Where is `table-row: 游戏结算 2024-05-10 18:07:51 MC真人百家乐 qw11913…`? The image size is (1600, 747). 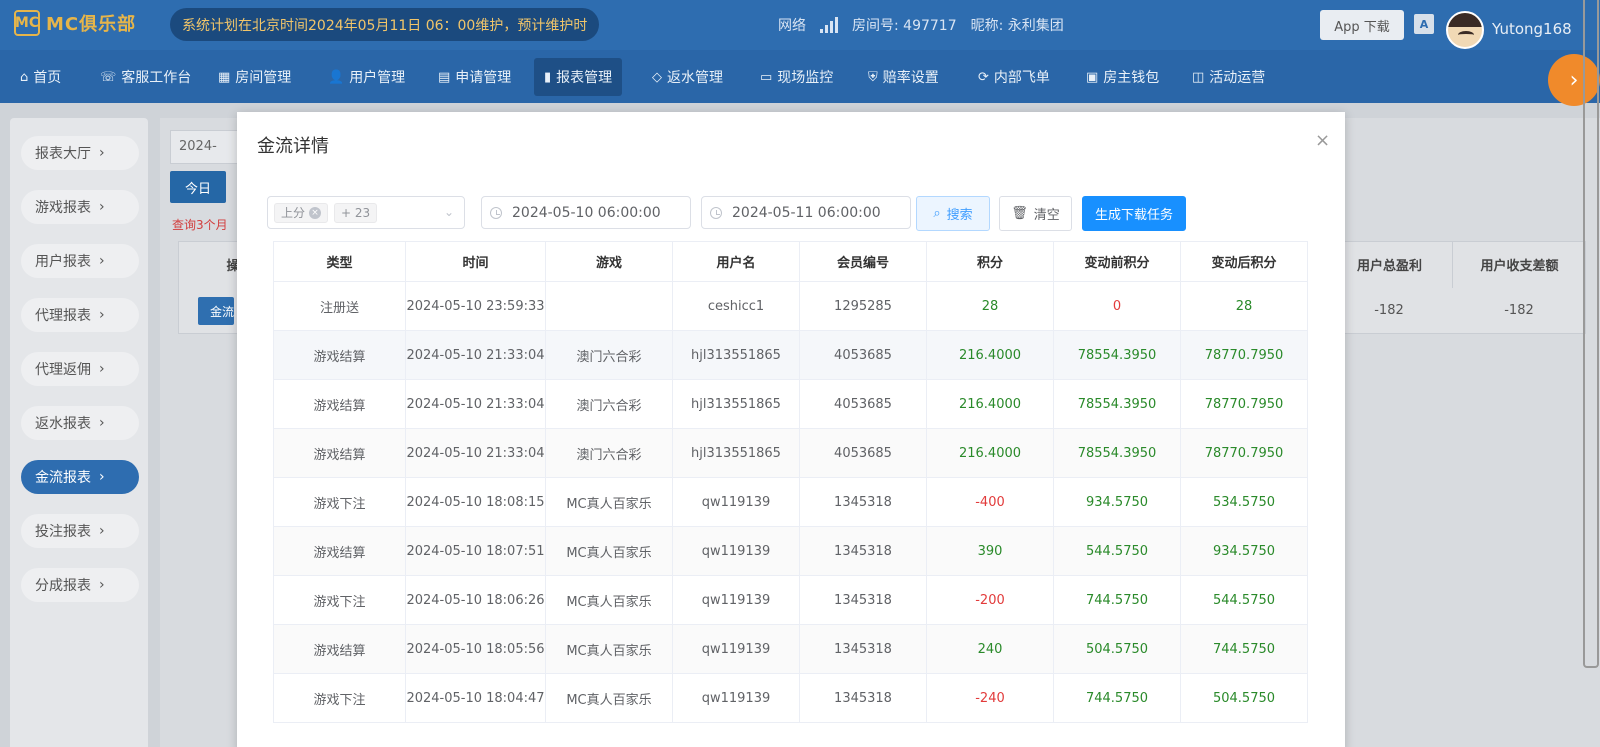
table-row: 游戏结算 2024-05-10 18:07:51 MC真人百家乐 qw11913… is located at coordinates (791, 551).